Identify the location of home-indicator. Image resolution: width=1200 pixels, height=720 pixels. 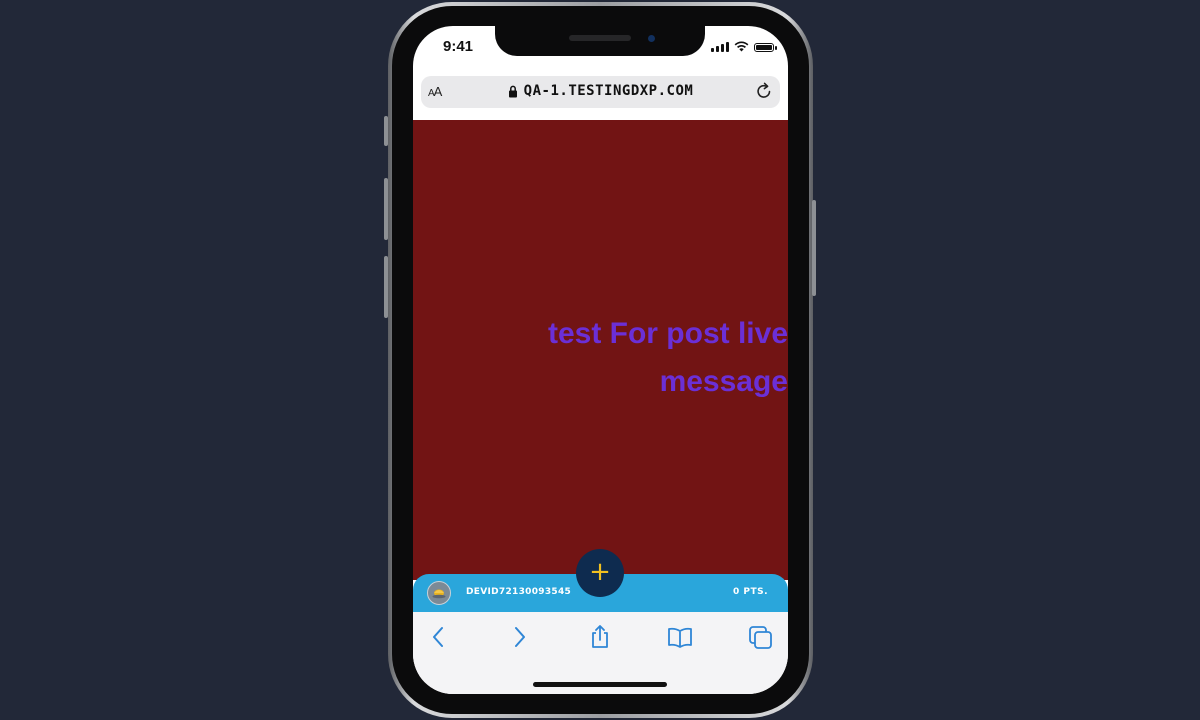
(600, 684).